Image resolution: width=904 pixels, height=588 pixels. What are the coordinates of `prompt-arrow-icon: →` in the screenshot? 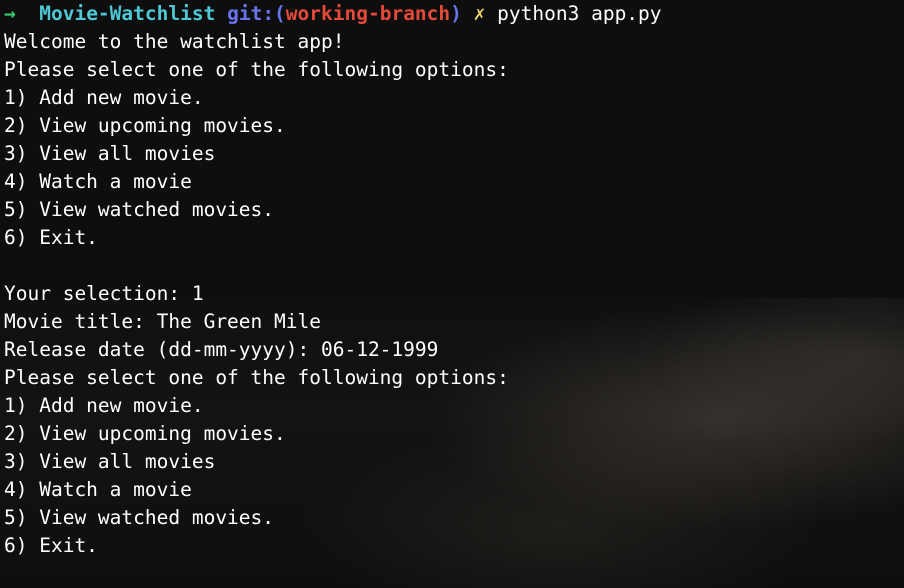 It's located at (10, 13).